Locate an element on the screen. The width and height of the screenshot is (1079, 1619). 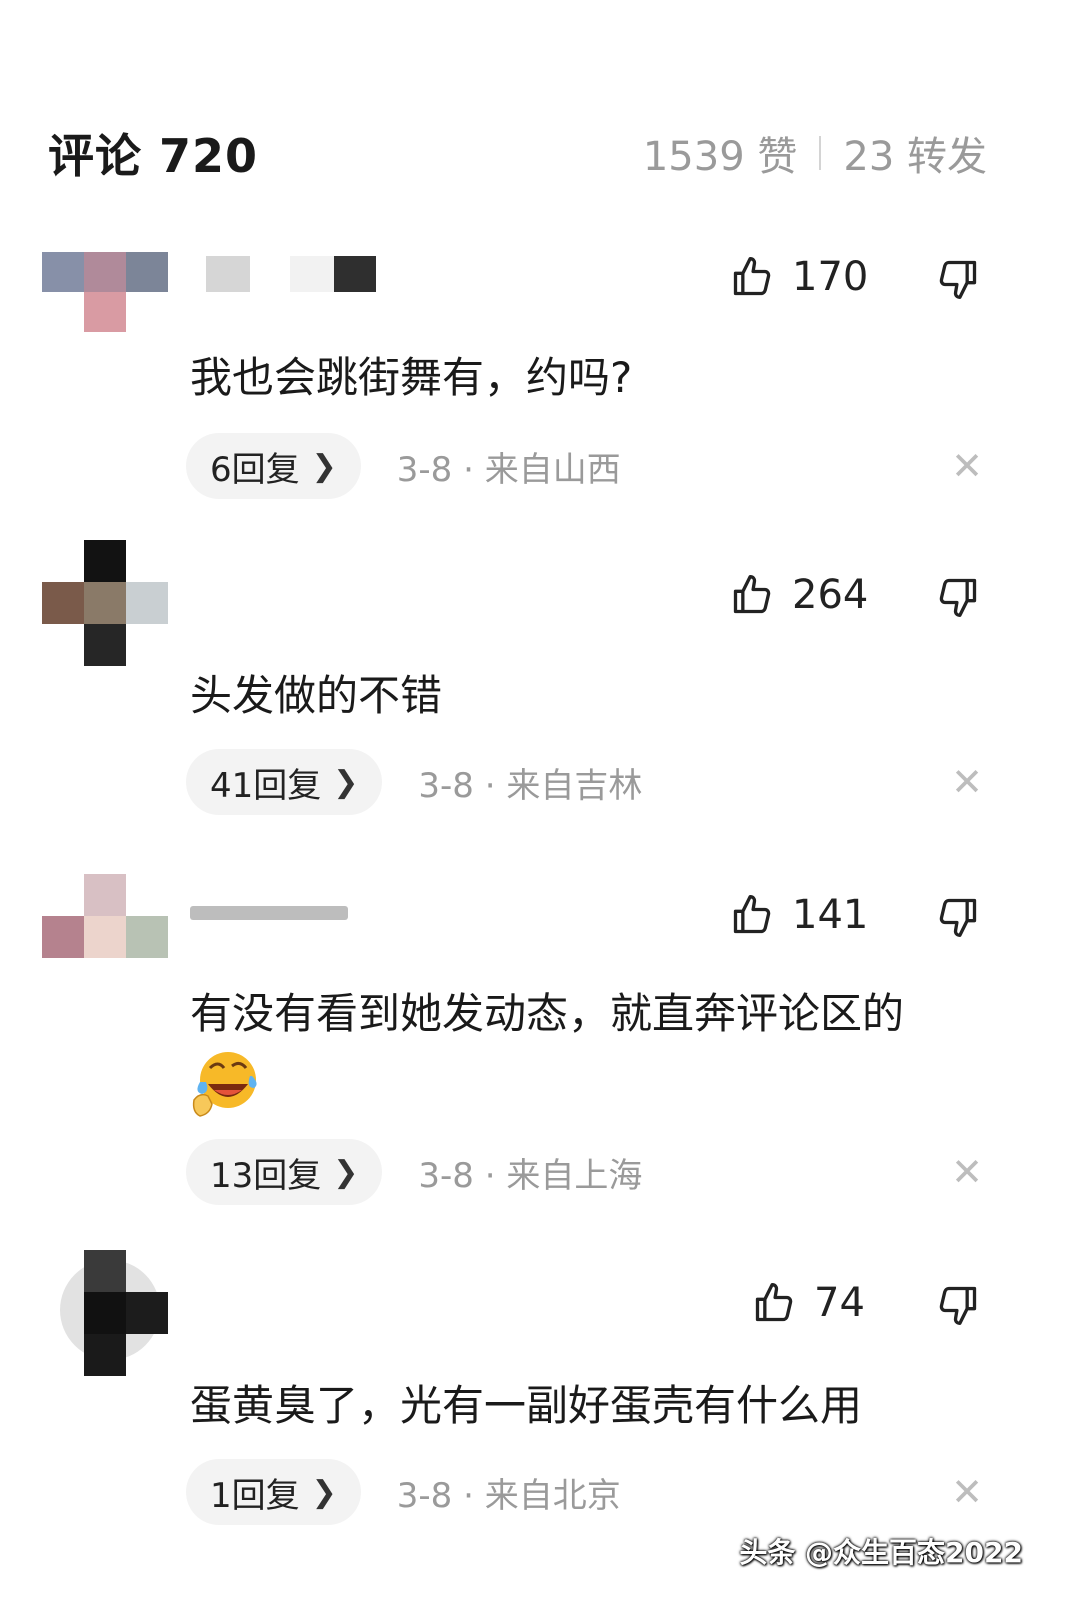
like-button: 170 is located at coordinates (799, 277).